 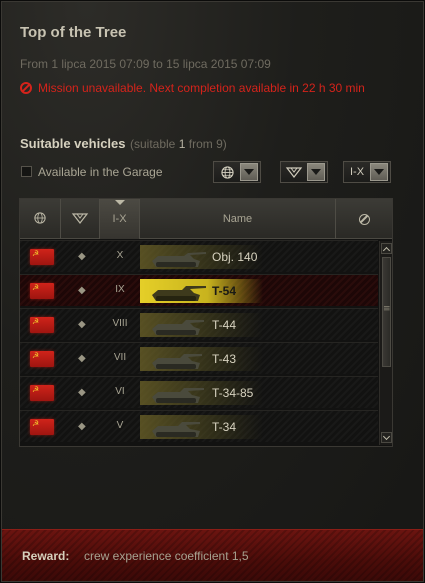 I want to click on type-filter-dropdown, so click(x=304, y=172).